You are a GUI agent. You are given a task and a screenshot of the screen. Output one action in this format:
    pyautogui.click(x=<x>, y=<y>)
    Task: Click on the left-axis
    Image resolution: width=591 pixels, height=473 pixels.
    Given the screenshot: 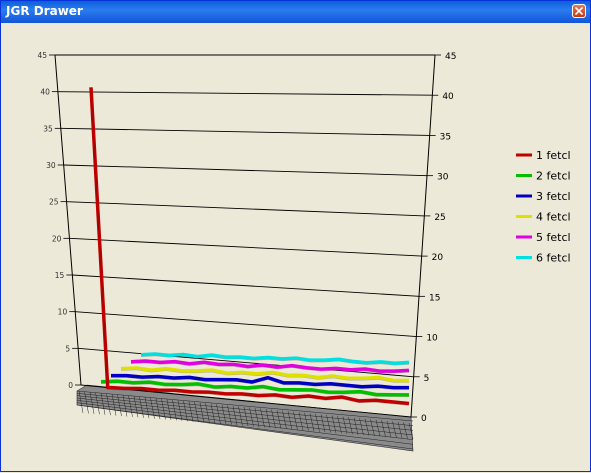 What is the action you would take?
    pyautogui.click(x=68, y=220)
    